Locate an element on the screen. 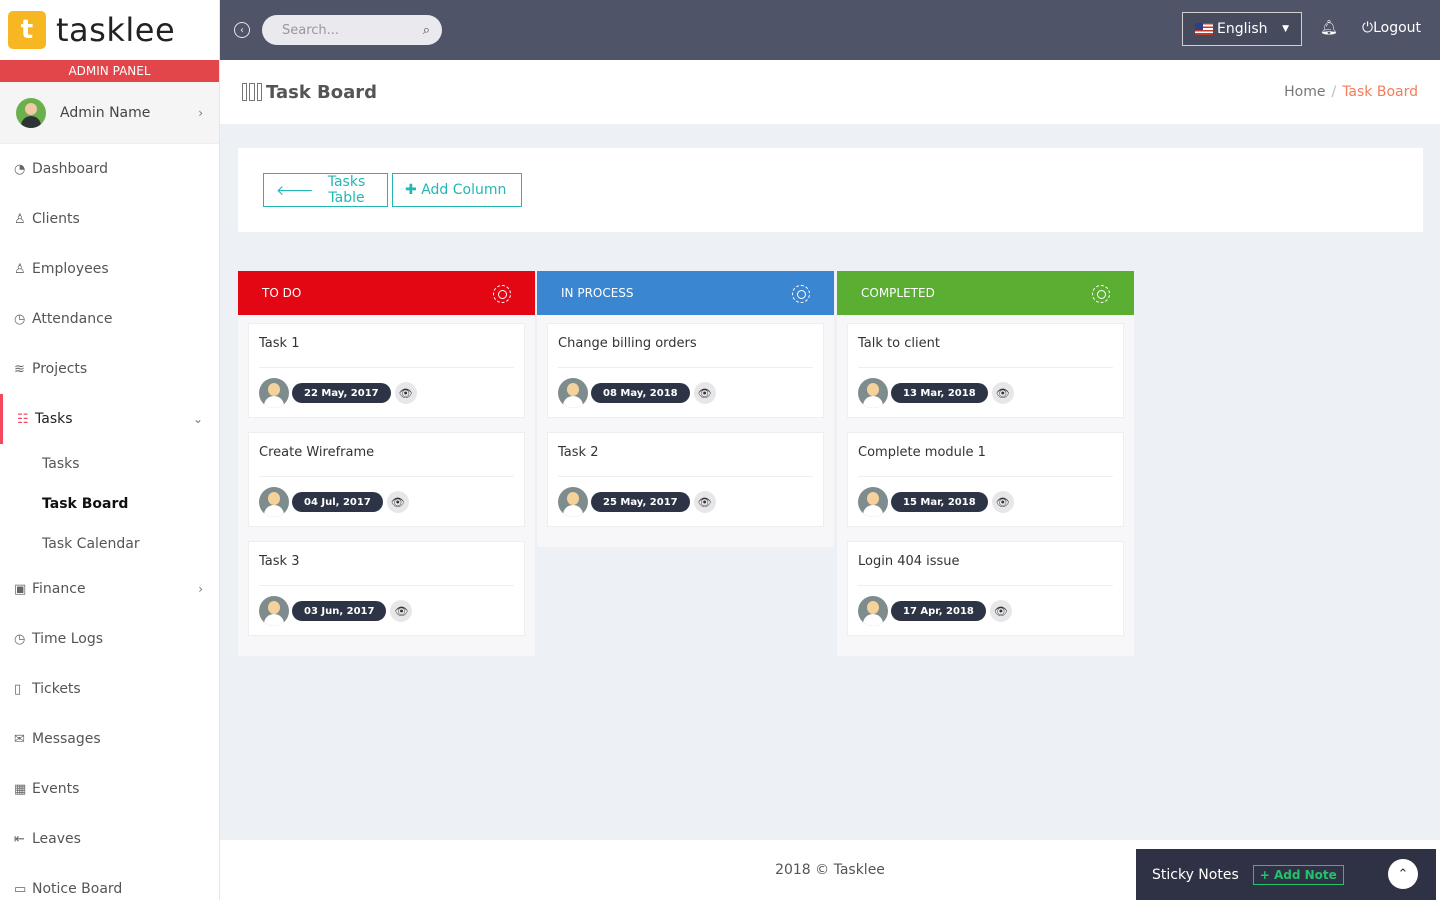 Image resolution: width=1440 pixels, height=900 pixels. list-icon: ☷ is located at coordinates (23, 419).